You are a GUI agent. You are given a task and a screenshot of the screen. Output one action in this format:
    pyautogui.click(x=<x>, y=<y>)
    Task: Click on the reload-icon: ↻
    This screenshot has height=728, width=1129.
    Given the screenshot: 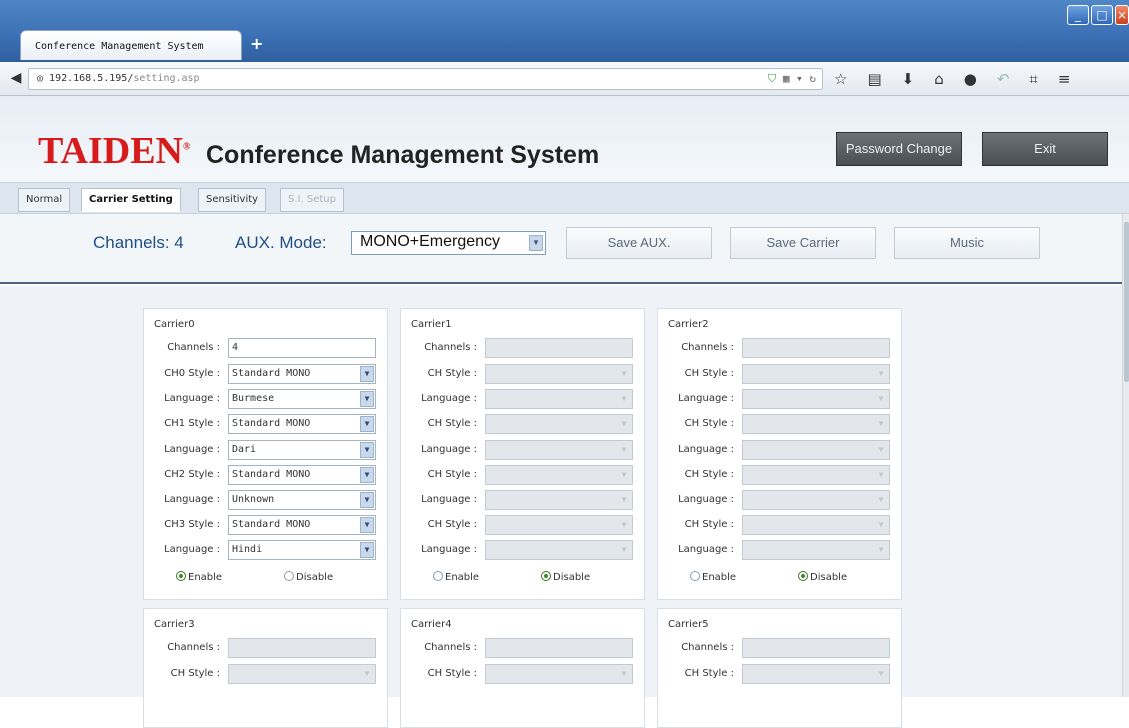 What is the action you would take?
    pyautogui.click(x=812, y=78)
    